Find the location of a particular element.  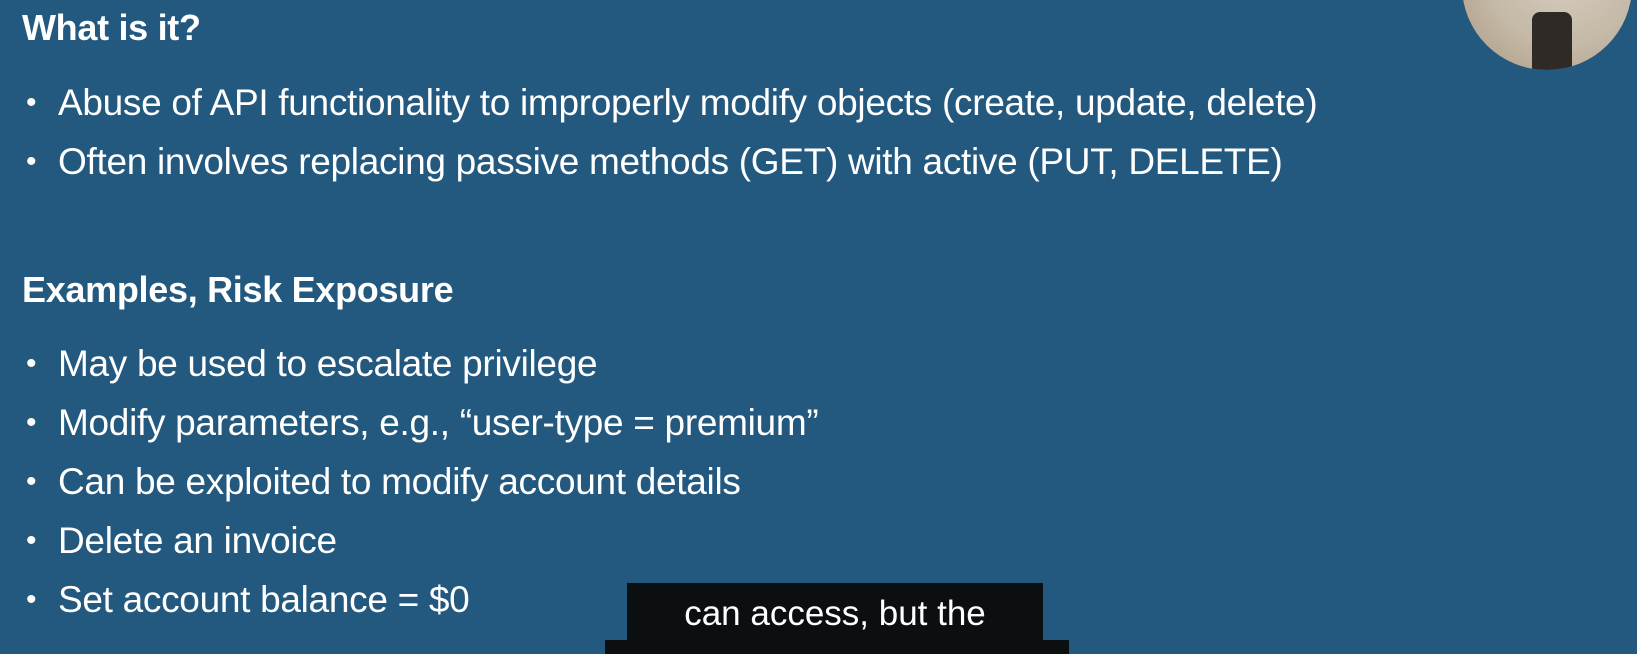

presenter-collar is located at coordinates (1552, 41).